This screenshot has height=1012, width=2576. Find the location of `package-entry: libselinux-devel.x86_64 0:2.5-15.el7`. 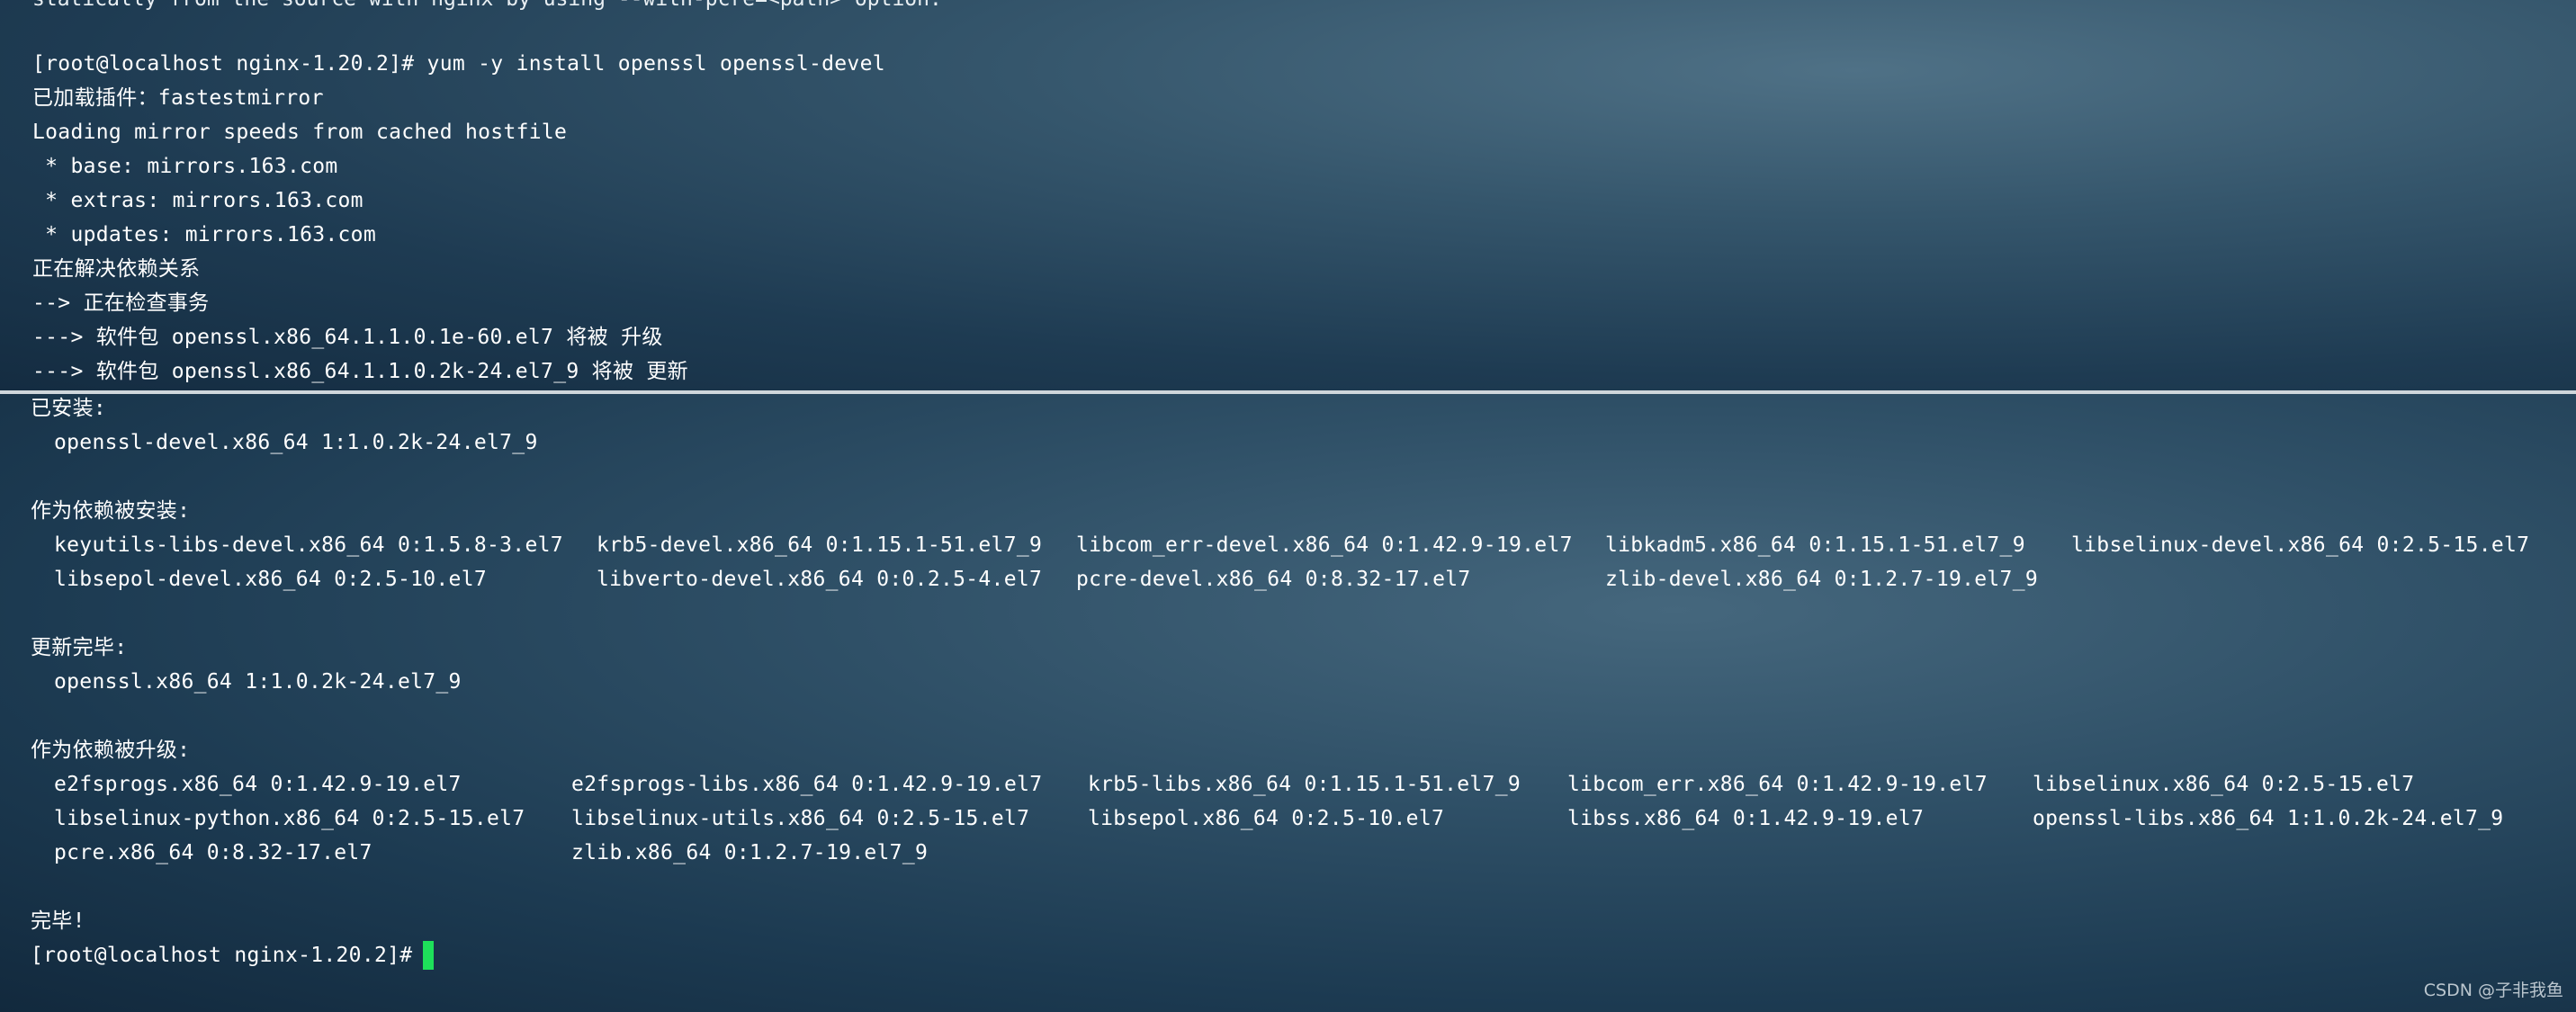

package-entry: libselinux-devel.x86_64 0:2.5-15.el7 is located at coordinates (2301, 545).